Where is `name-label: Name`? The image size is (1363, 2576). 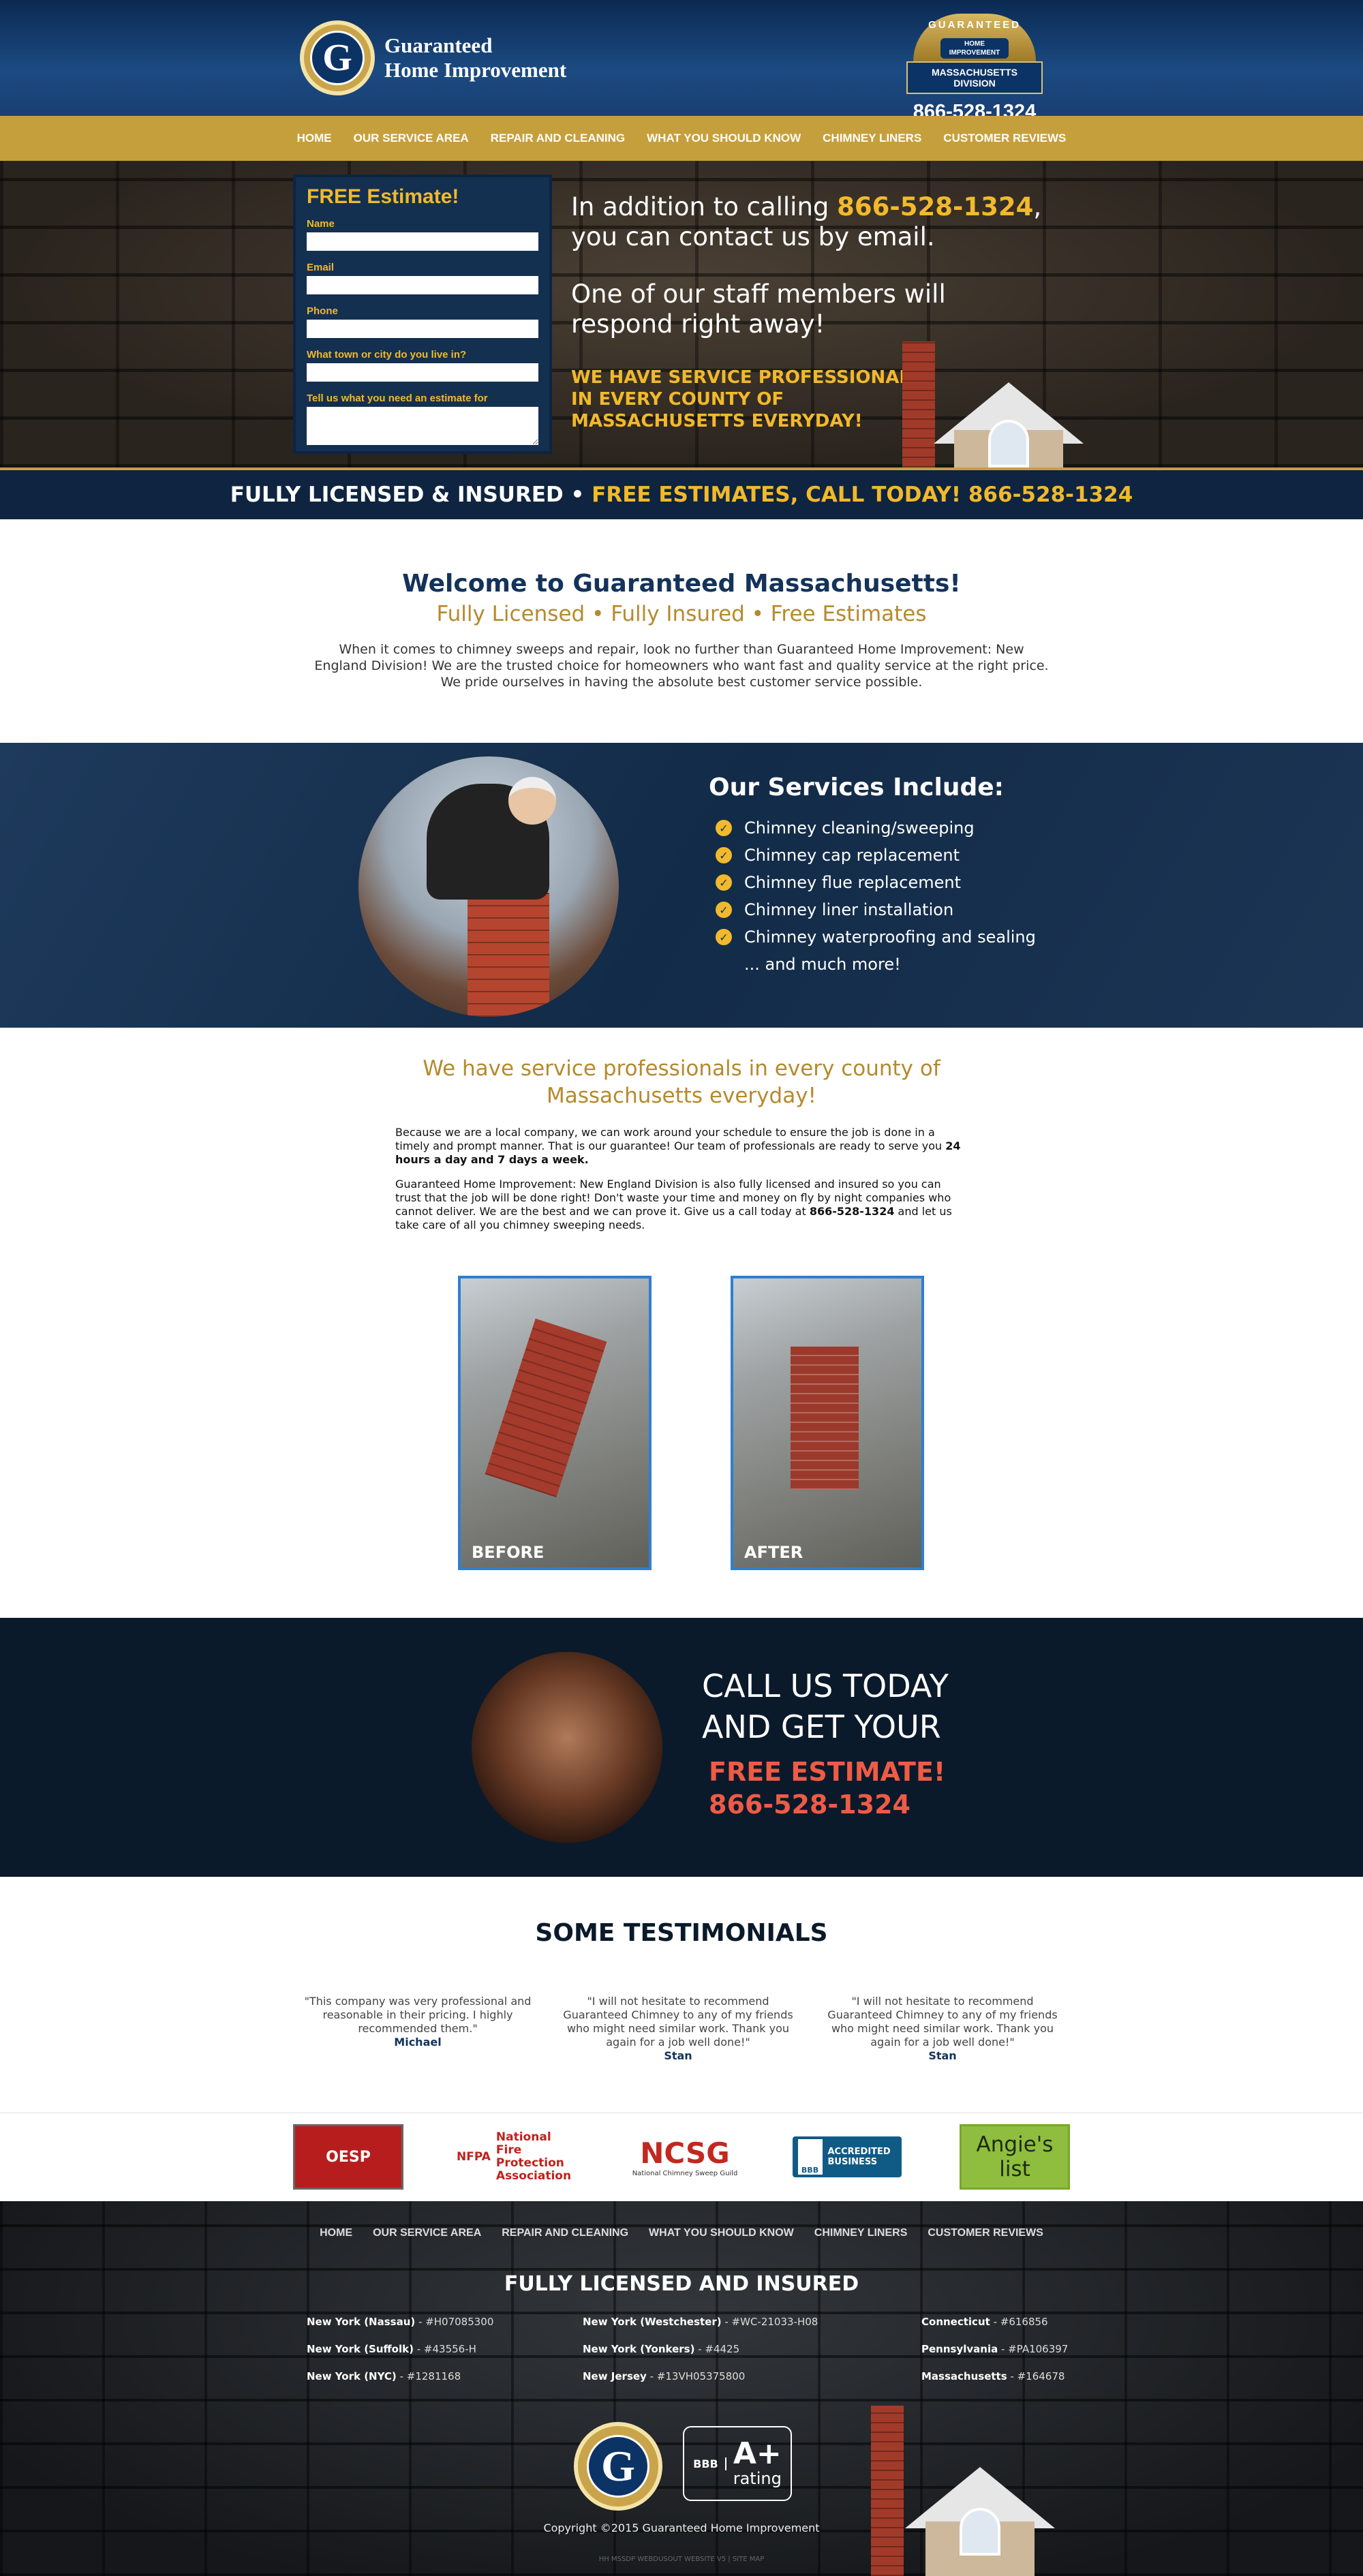
name-label: Name is located at coordinates (321, 224).